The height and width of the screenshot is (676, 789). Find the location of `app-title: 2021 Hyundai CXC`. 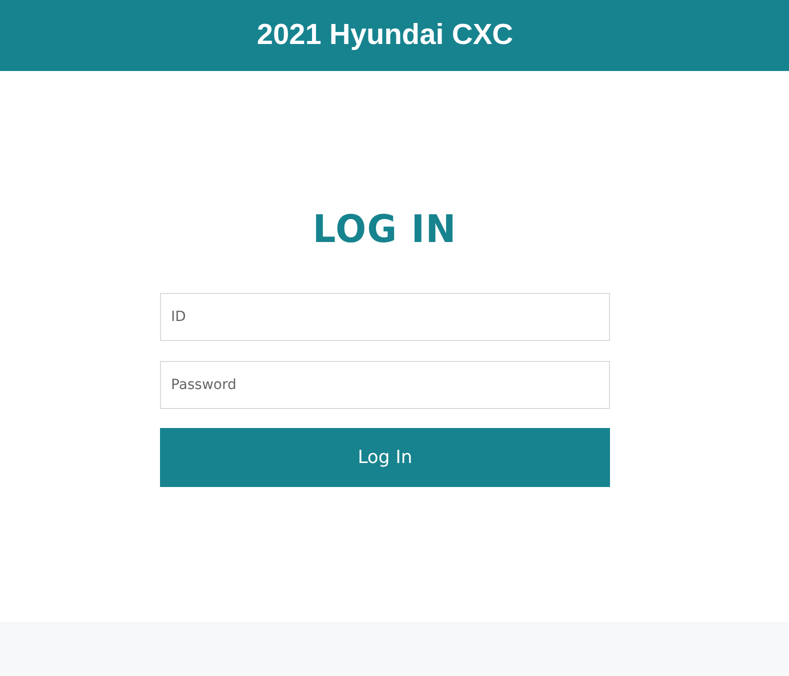

app-title: 2021 Hyundai CXC is located at coordinates (385, 35).